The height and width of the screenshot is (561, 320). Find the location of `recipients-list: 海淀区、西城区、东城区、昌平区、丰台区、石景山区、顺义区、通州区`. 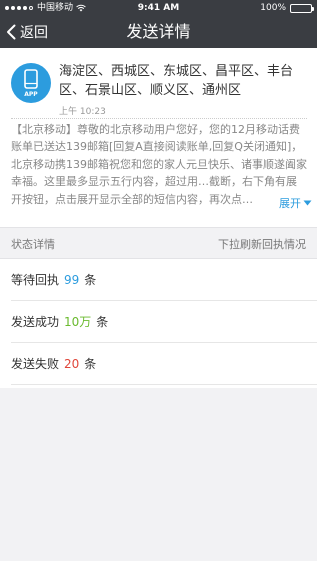

recipients-list: 海淀区、西城区、东城区、昌平区、丰台区、石景山区、顺义区、通州区 is located at coordinates (176, 81).